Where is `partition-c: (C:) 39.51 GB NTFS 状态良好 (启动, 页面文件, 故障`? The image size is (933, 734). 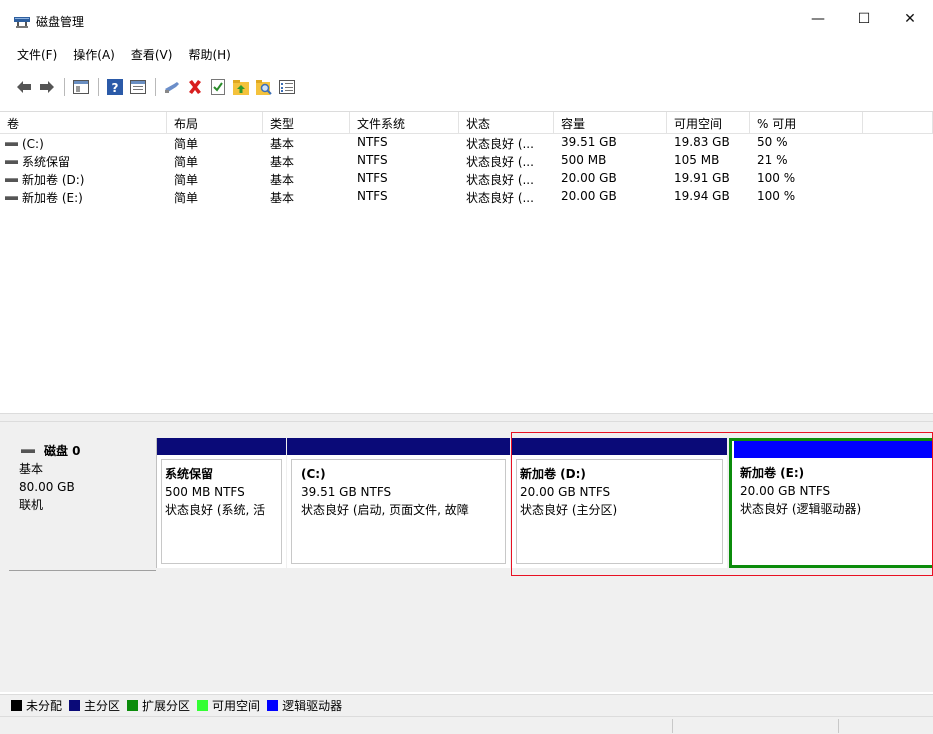
partition-c: (C:) 39.51 GB NTFS 状态良好 (启动, 页面文件, 故障 is located at coordinates (398, 503).